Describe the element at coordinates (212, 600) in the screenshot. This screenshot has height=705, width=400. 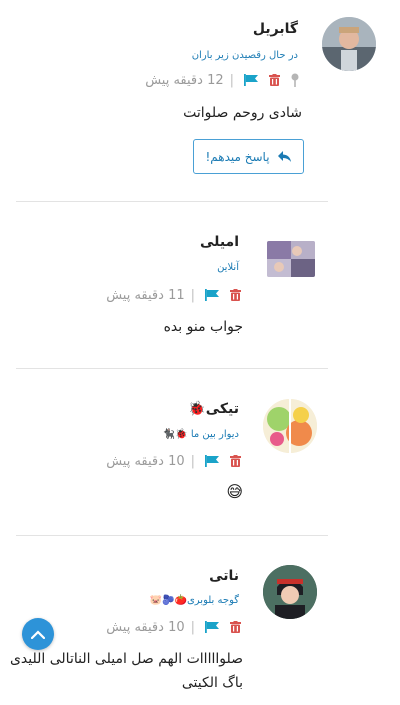
I see `user-status-text: گوجه بلوبری` at that location.